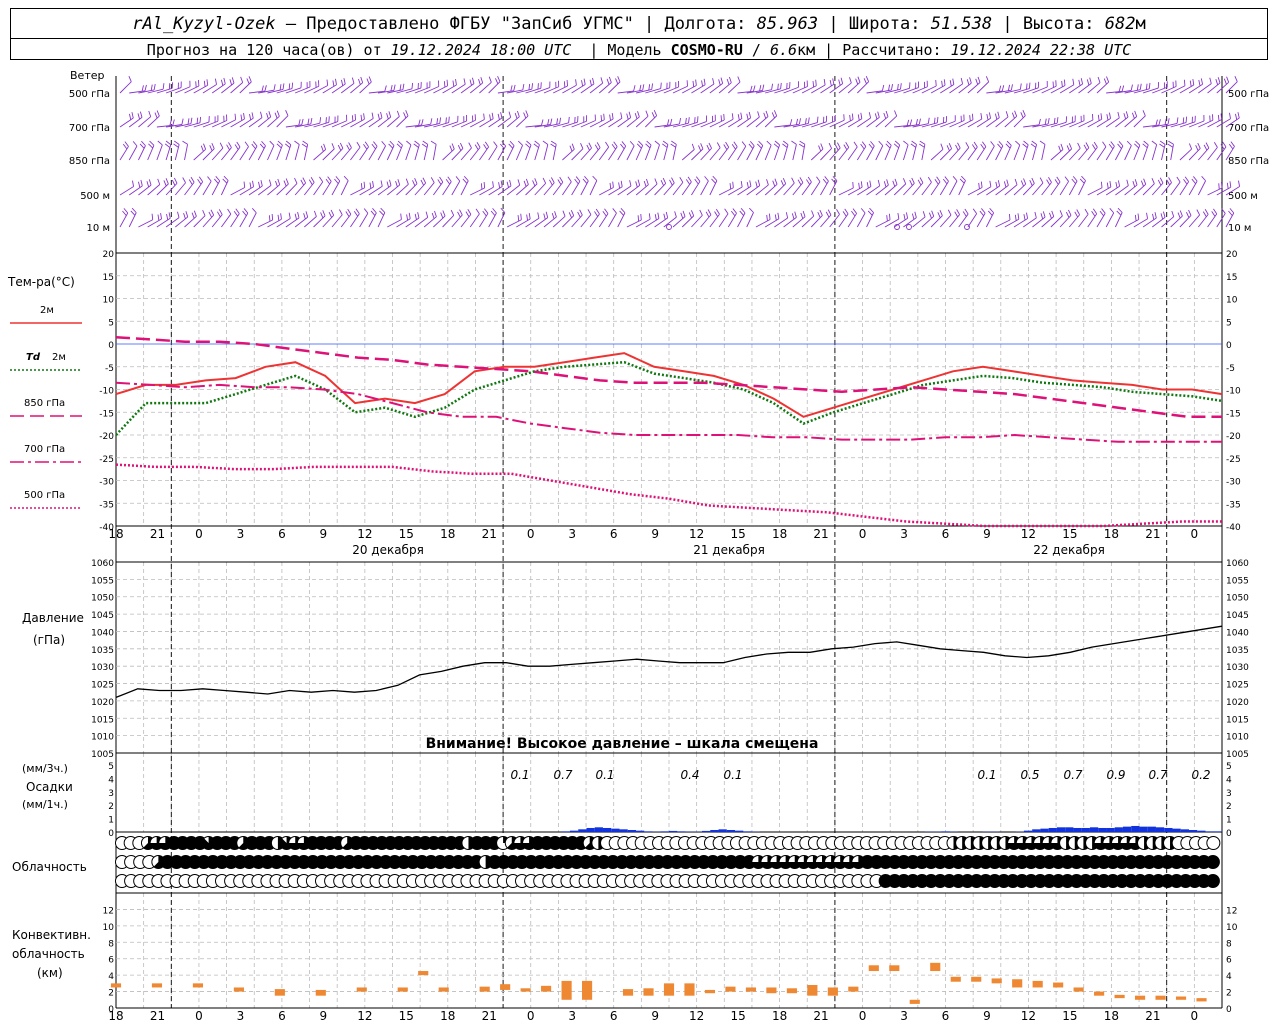 The width and height of the screenshot is (1280, 1024). Describe the element at coordinates (1237, 616) in the screenshot. I see `pressure-tick-right: 1045` at that location.